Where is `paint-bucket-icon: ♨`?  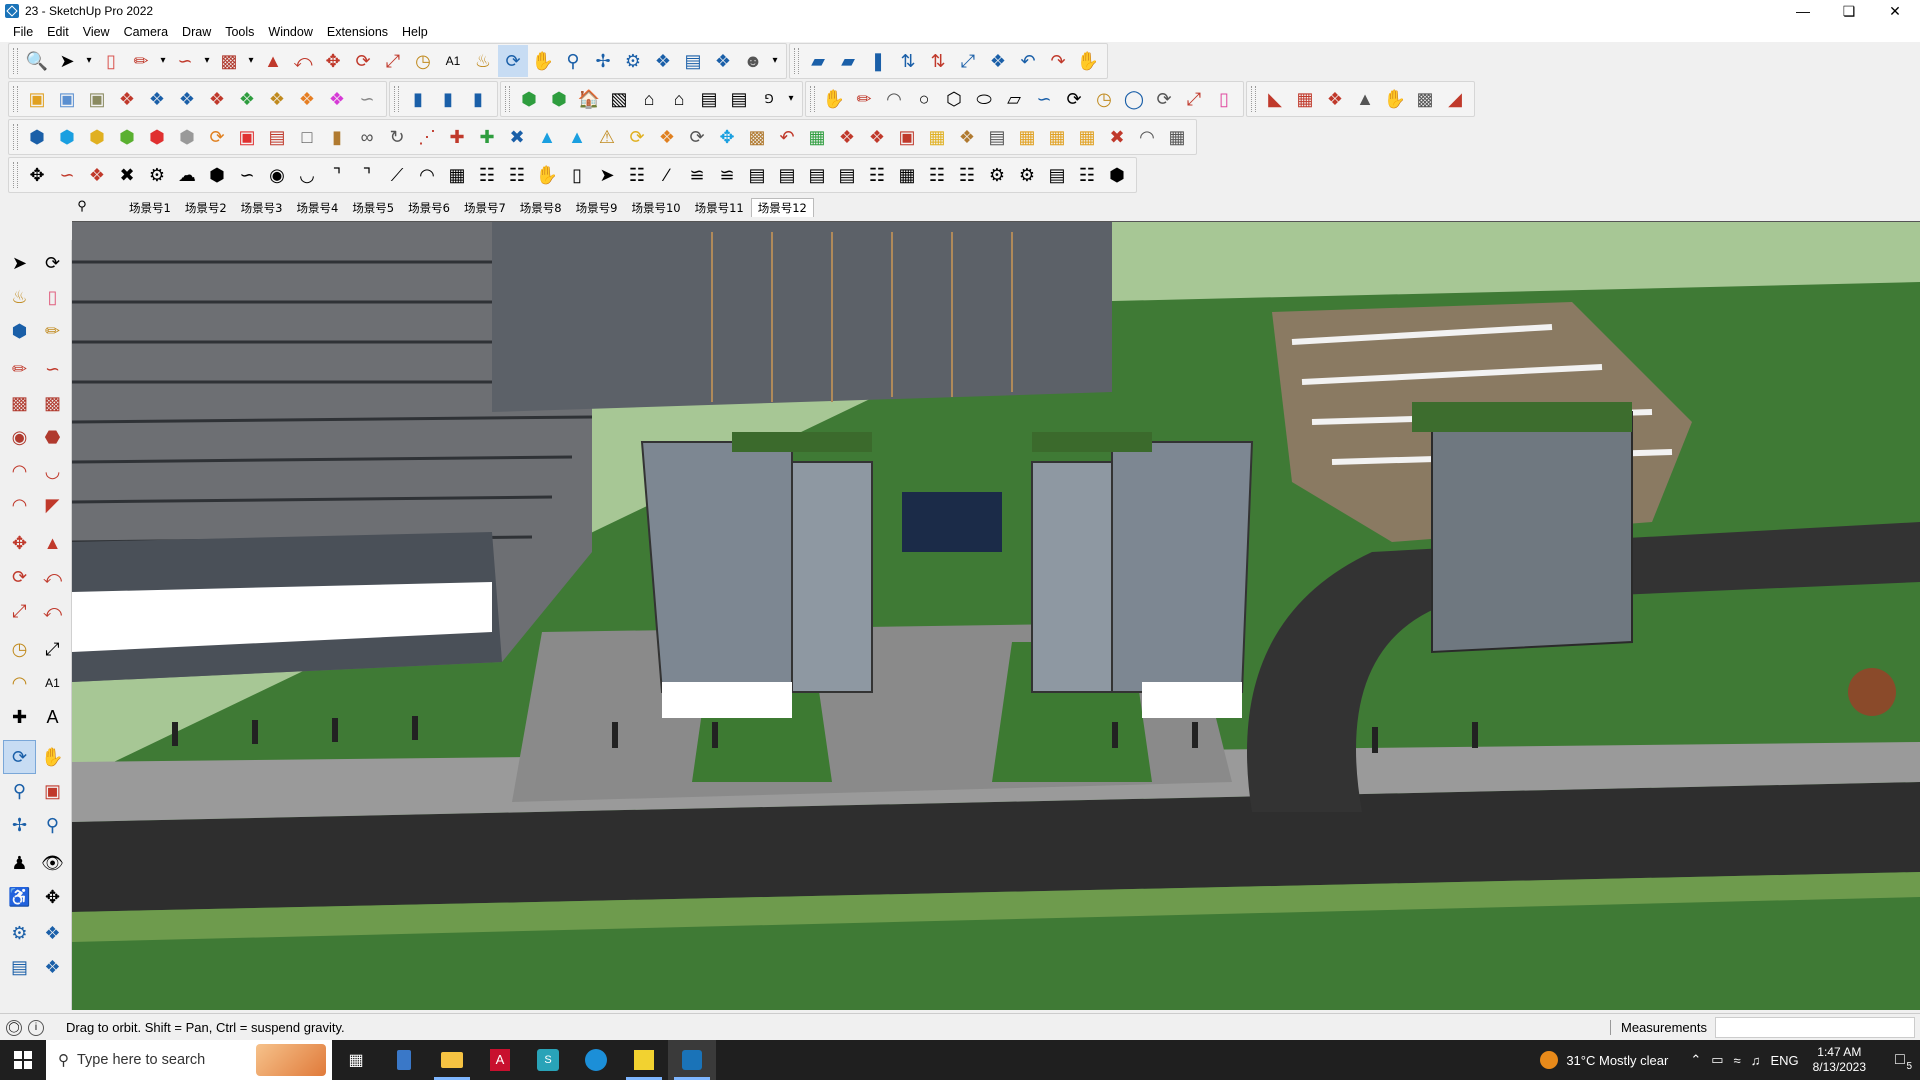 paint-bucket-icon: ♨ is located at coordinates (19, 297).